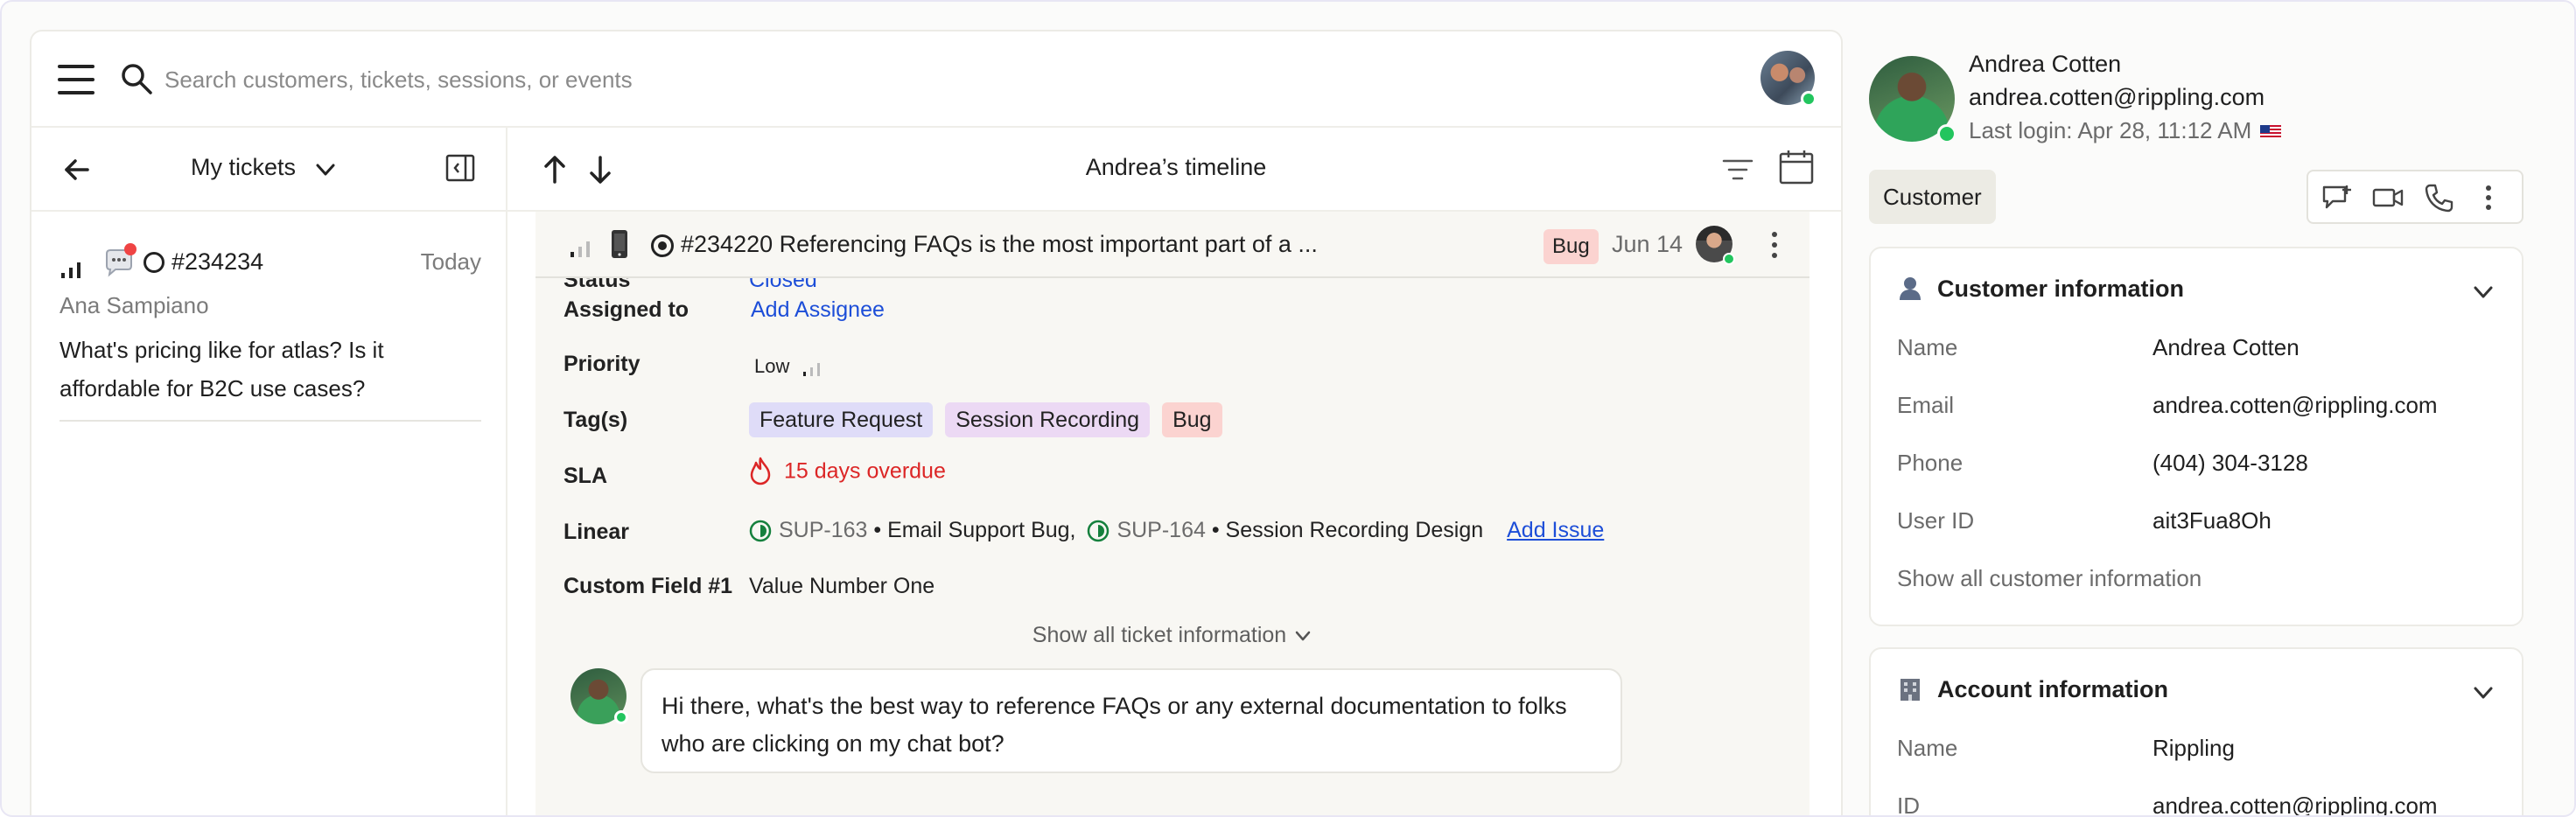 Image resolution: width=2576 pixels, height=817 pixels. I want to click on ticket-list-header: My tickets, so click(269, 170).